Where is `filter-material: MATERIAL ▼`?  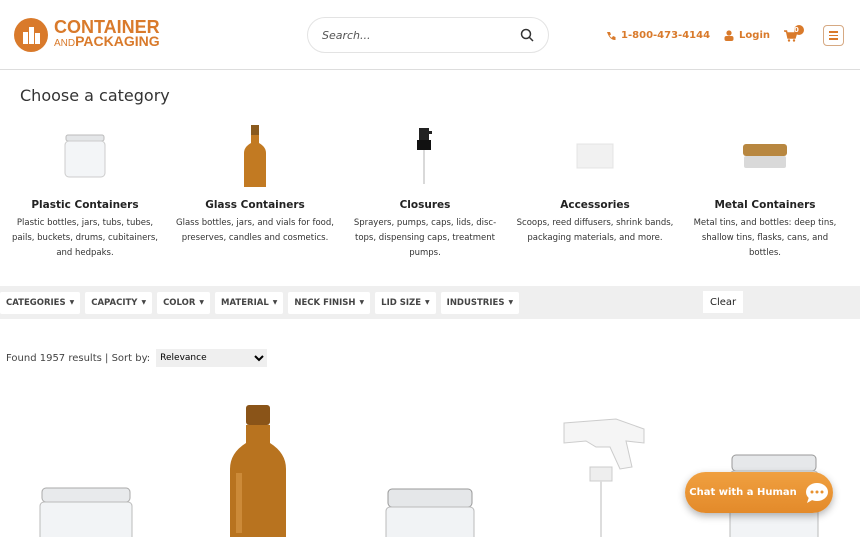 filter-material: MATERIAL ▼ is located at coordinates (249, 302).